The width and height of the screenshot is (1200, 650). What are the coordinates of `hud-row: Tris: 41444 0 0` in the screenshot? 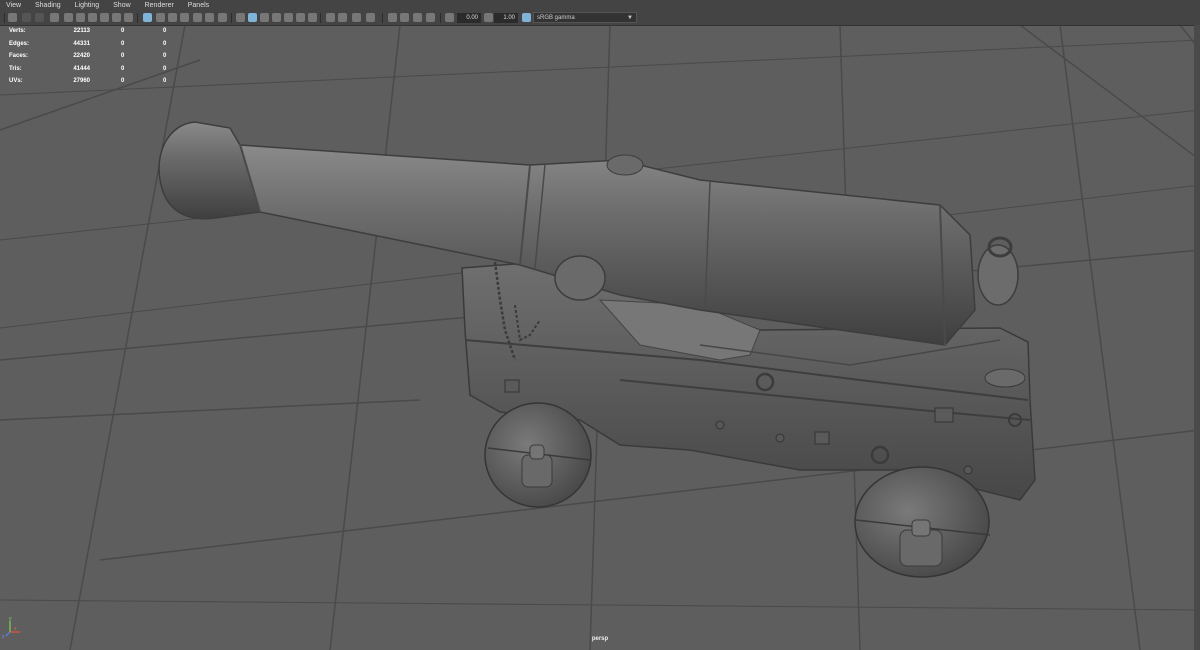 It's located at (94, 69).